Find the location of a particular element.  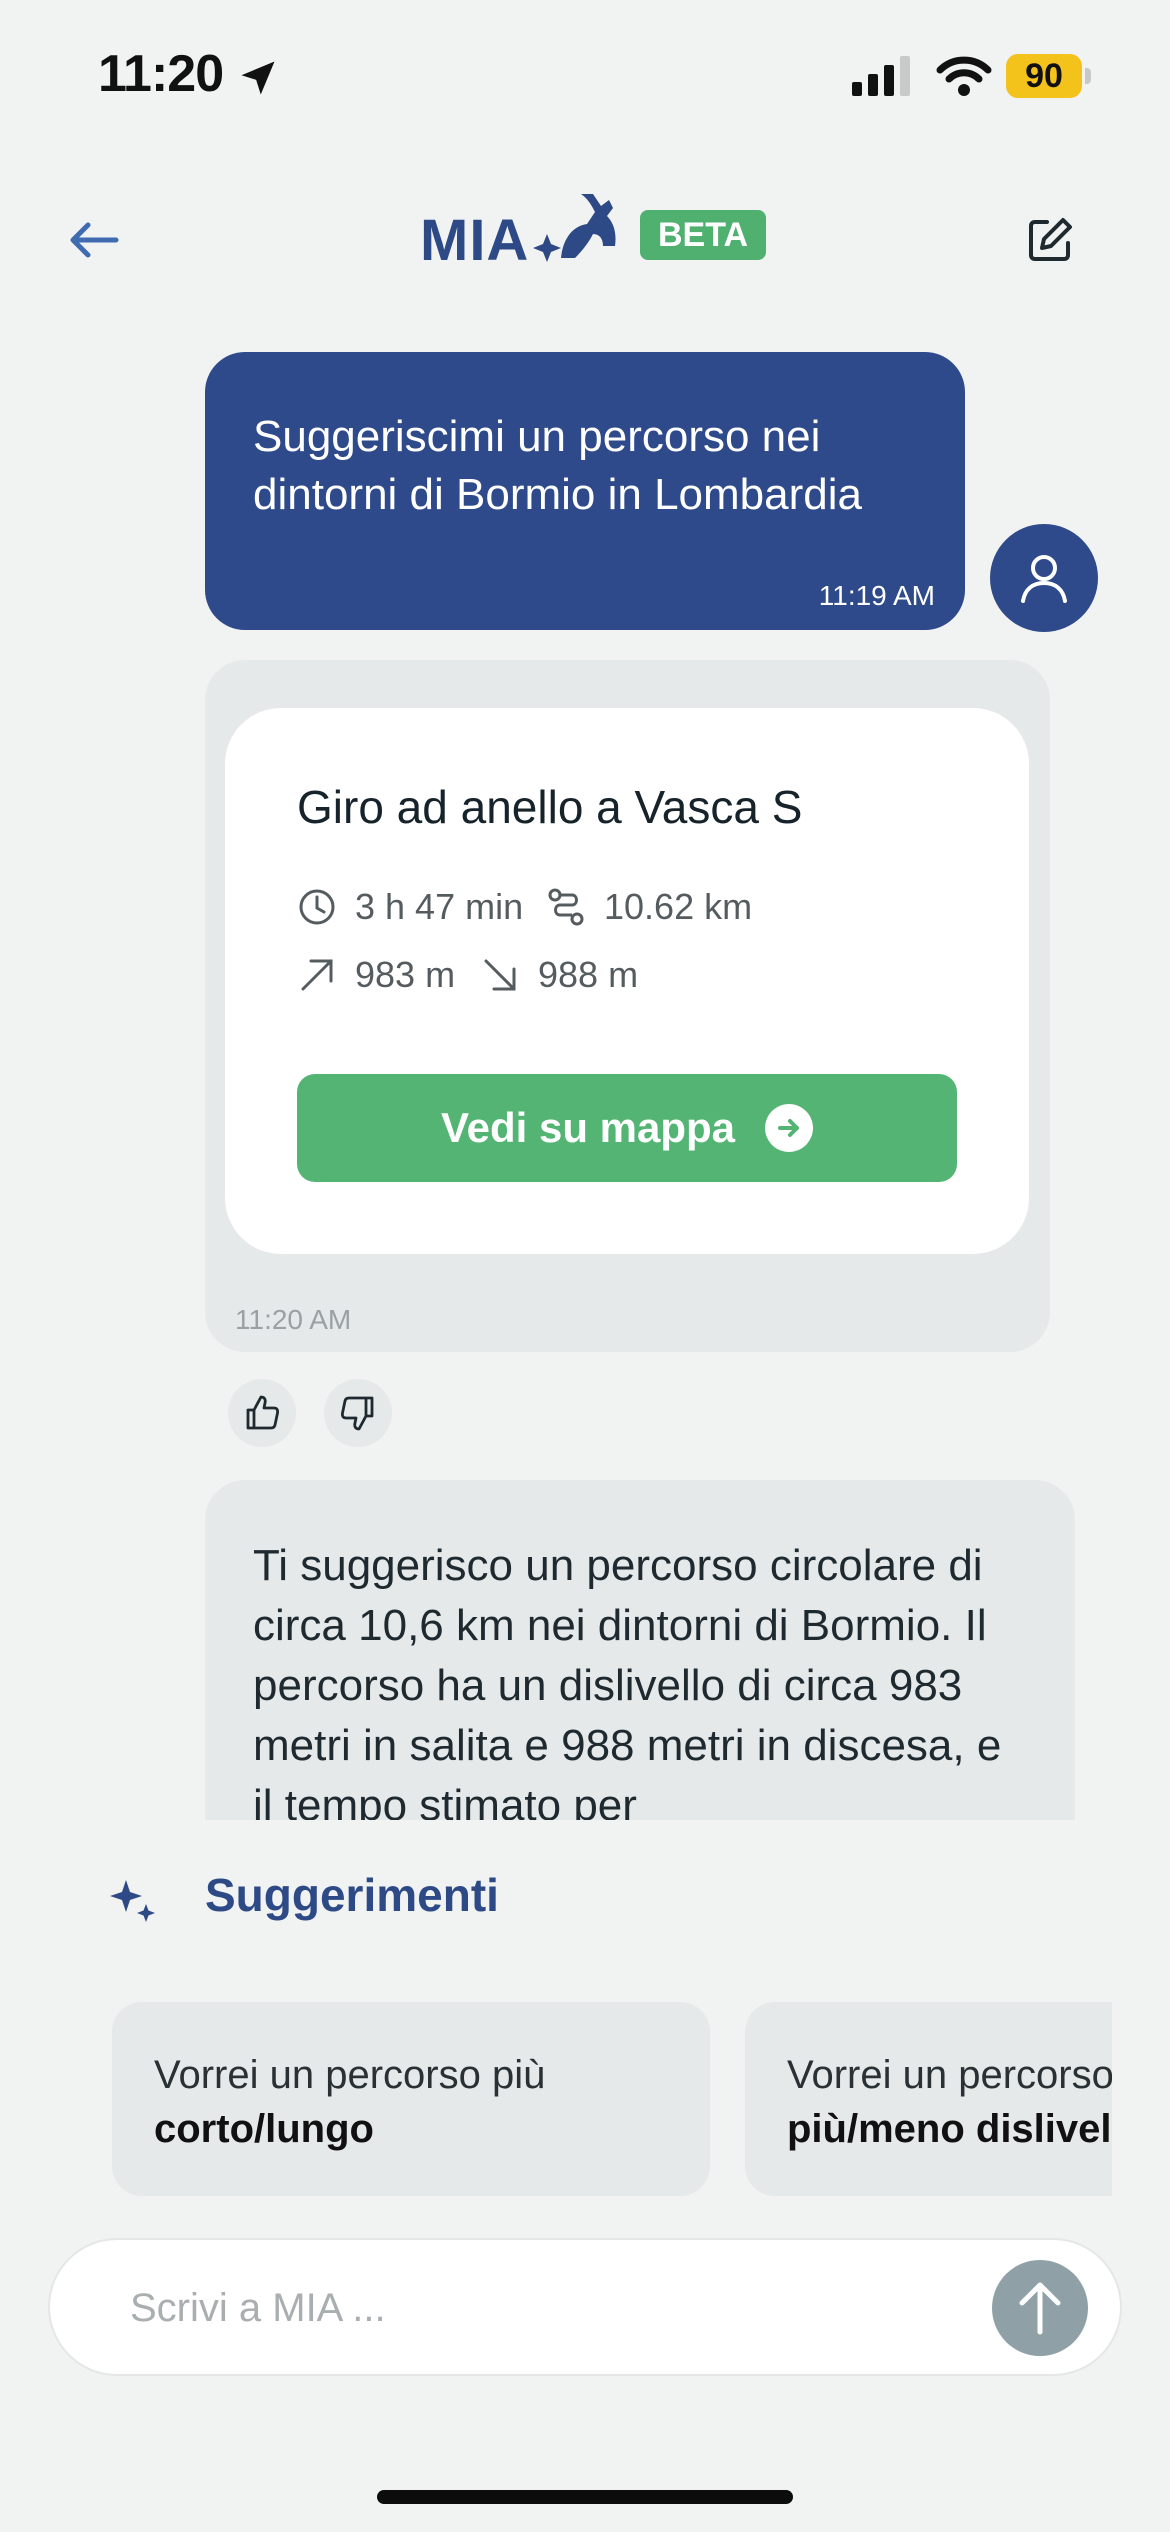

edit-icon is located at coordinates (1050, 239).